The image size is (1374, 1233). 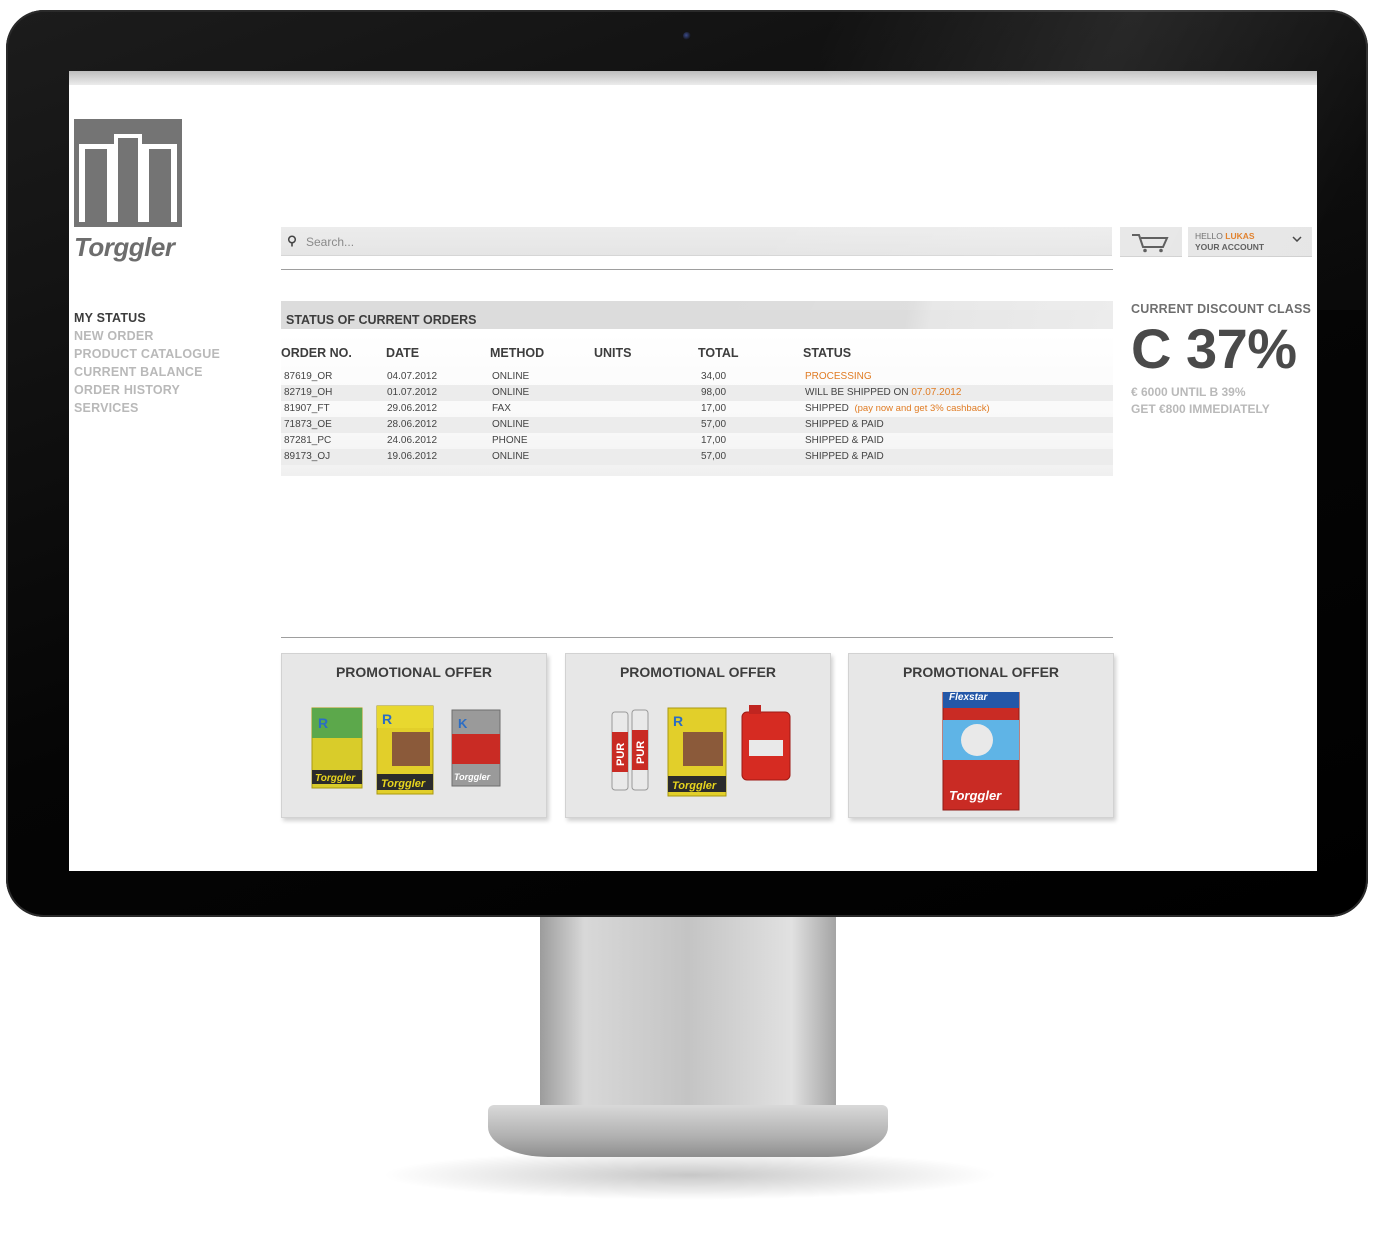 I want to click on cell-order-no: 89173_OJ, so click(x=307, y=456).